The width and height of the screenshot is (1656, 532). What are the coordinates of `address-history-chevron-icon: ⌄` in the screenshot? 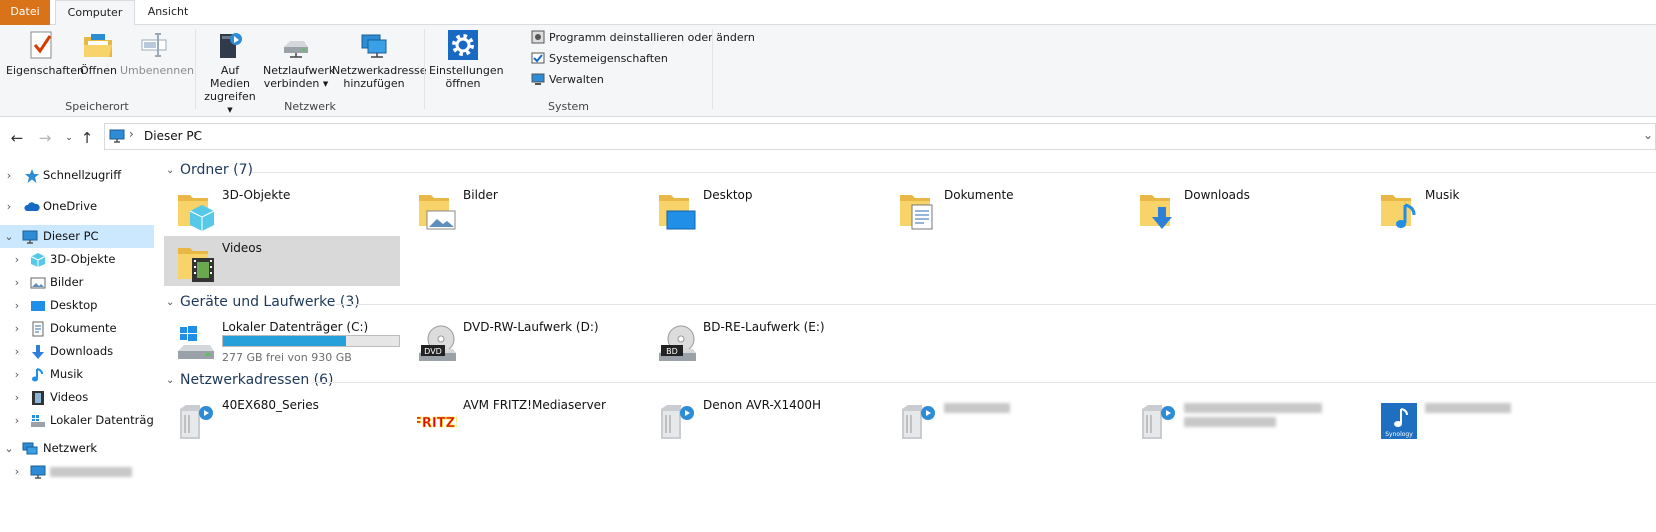 It's located at (1648, 135).